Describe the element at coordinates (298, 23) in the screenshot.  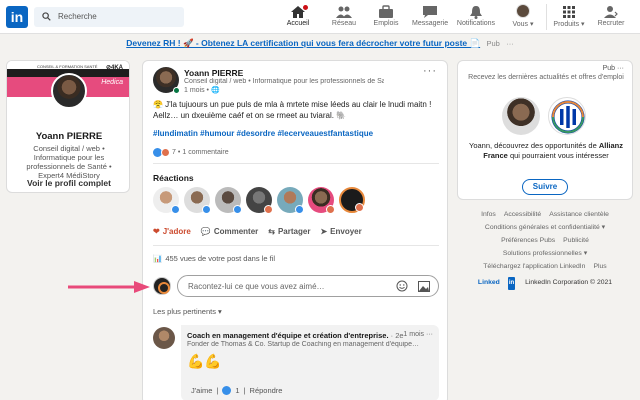
I see `nav-home-label: Accueil` at that location.